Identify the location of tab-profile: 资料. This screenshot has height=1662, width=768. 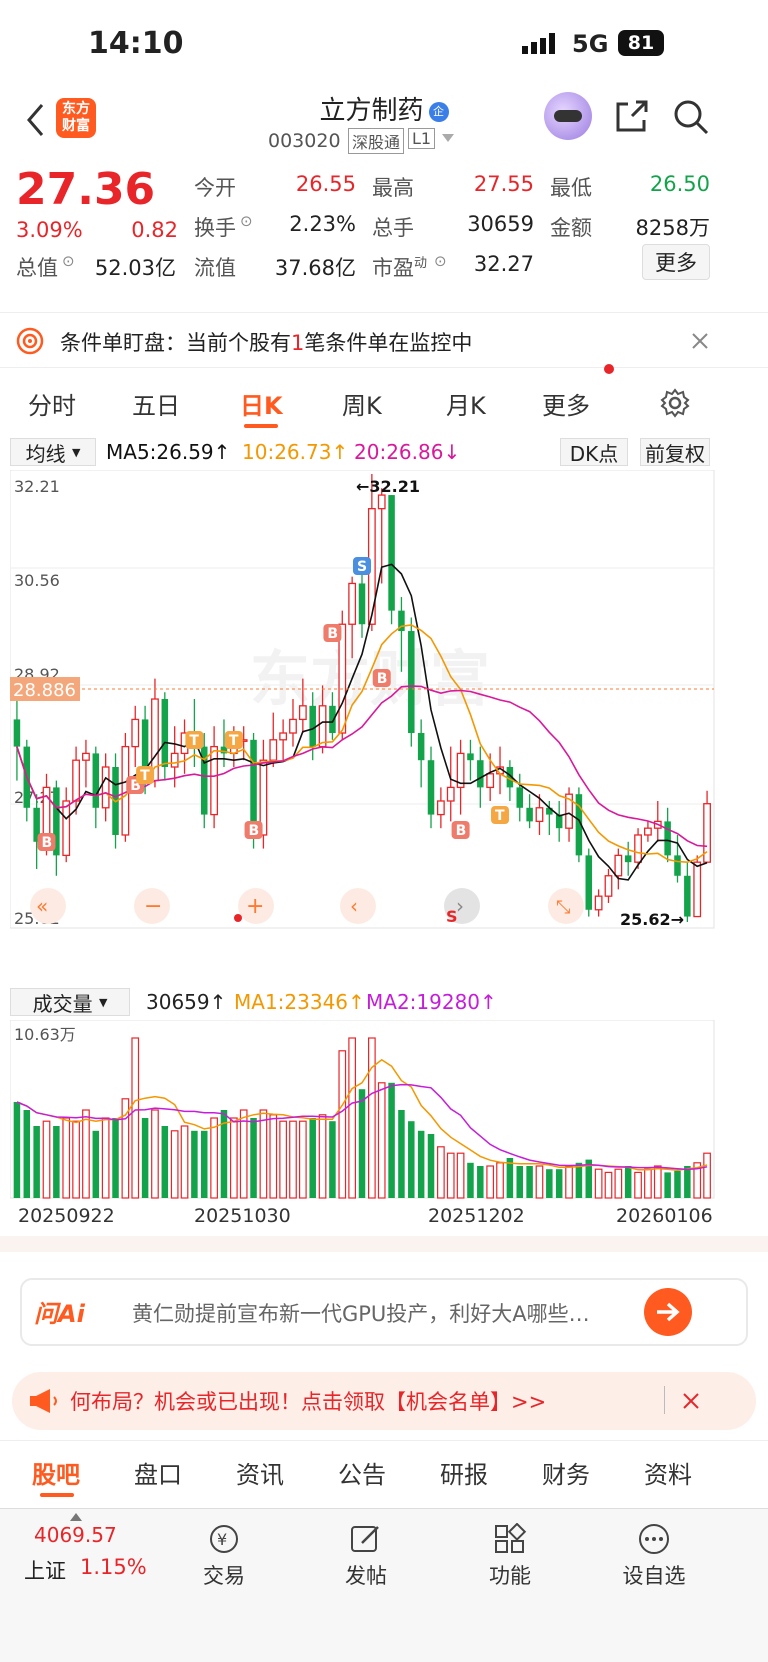
(668, 1472).